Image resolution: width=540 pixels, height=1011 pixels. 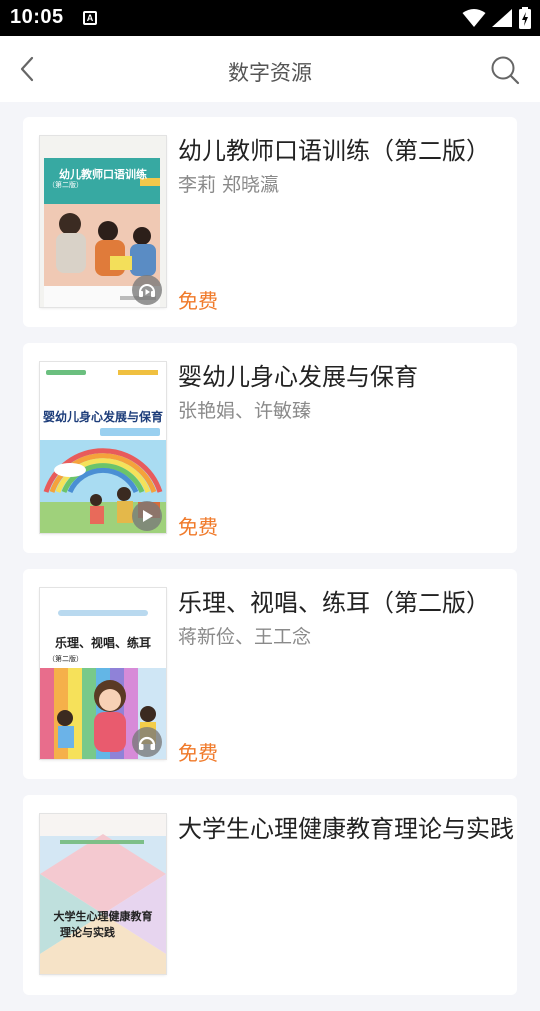 I want to click on app-header: 数字资源, so click(x=270, y=69).